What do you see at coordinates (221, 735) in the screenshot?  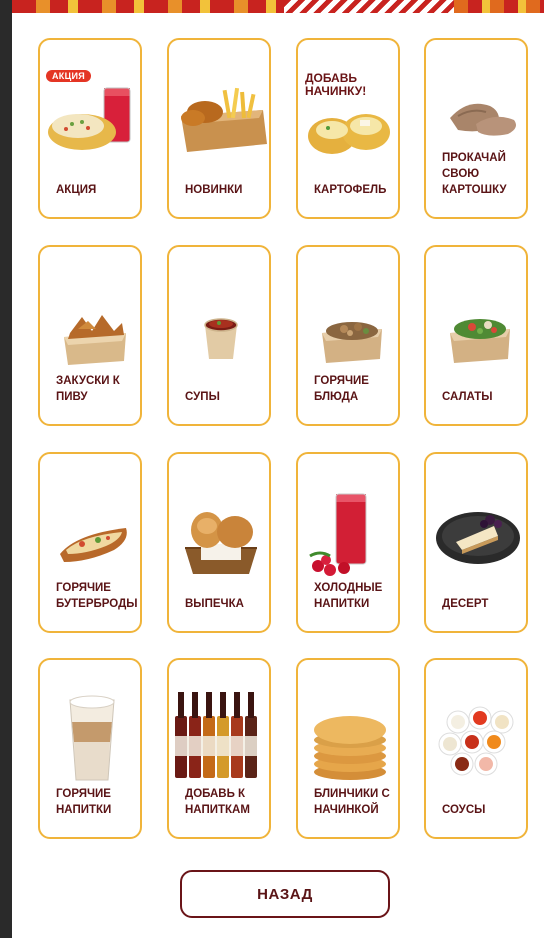 I see `syrup-bottles-icon` at bounding box center [221, 735].